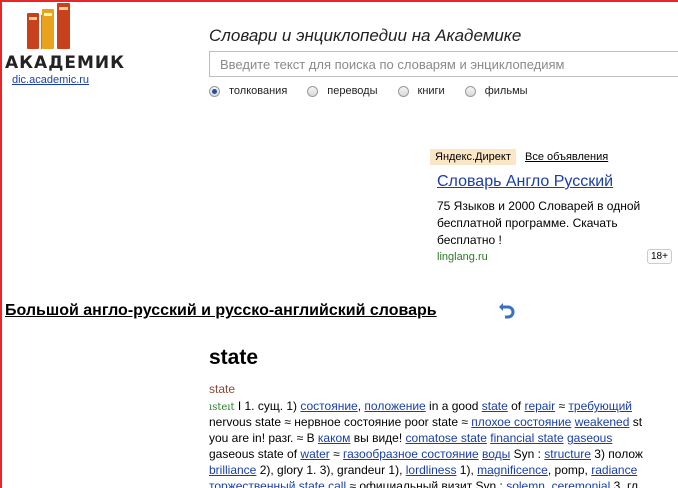  I want to click on site-title: Словари и энциклопедии на Академике, so click(365, 35).